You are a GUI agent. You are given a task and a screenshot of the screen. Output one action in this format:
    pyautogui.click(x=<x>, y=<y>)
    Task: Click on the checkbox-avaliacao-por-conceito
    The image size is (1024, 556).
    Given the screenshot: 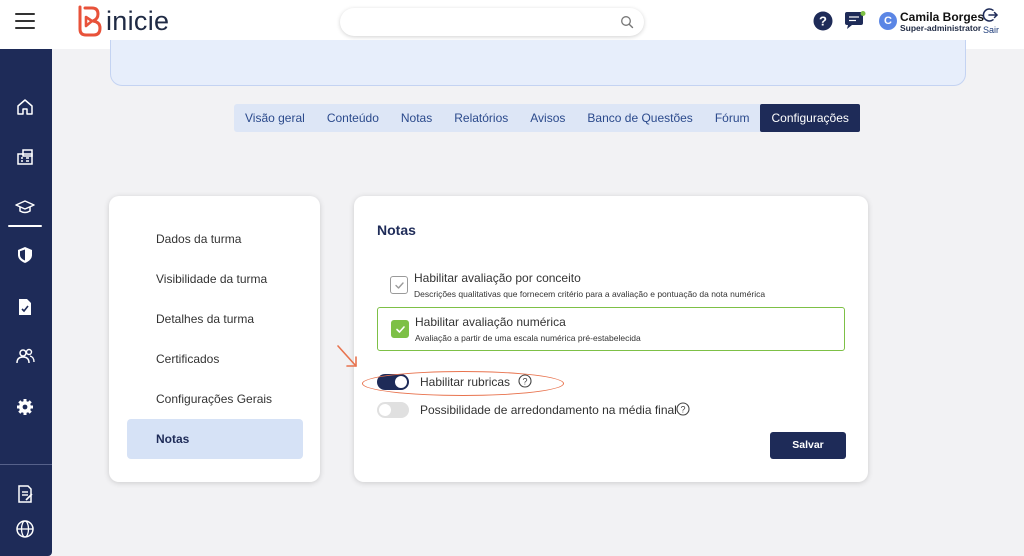 What is the action you would take?
    pyautogui.click(x=399, y=285)
    